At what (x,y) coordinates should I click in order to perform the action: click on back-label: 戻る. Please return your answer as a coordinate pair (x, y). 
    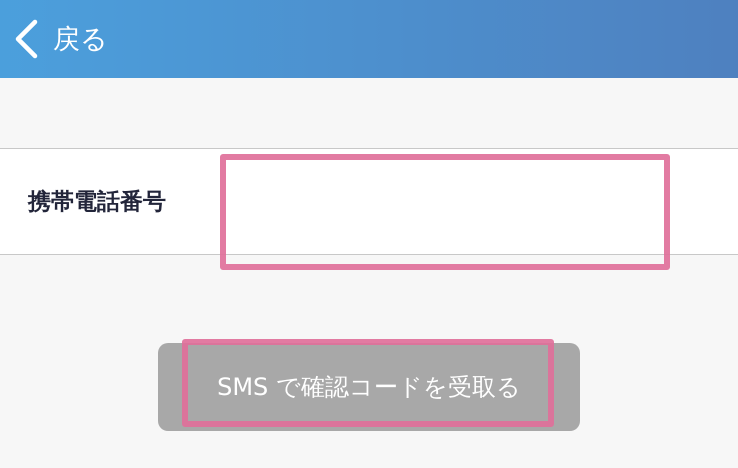
    Looking at the image, I should click on (80, 40).